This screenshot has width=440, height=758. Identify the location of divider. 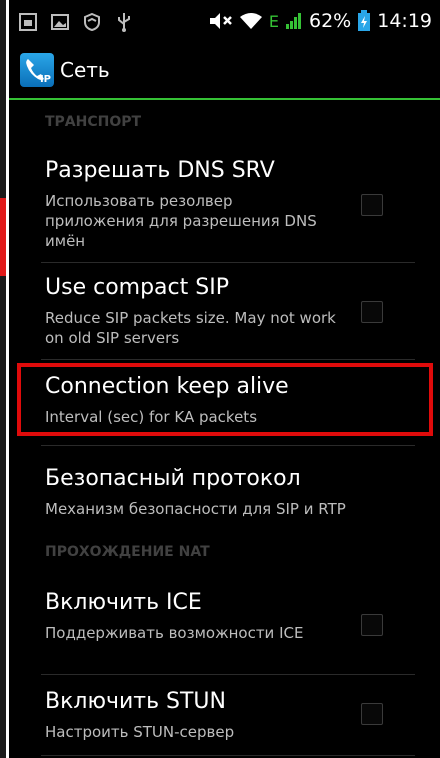
(228, 755).